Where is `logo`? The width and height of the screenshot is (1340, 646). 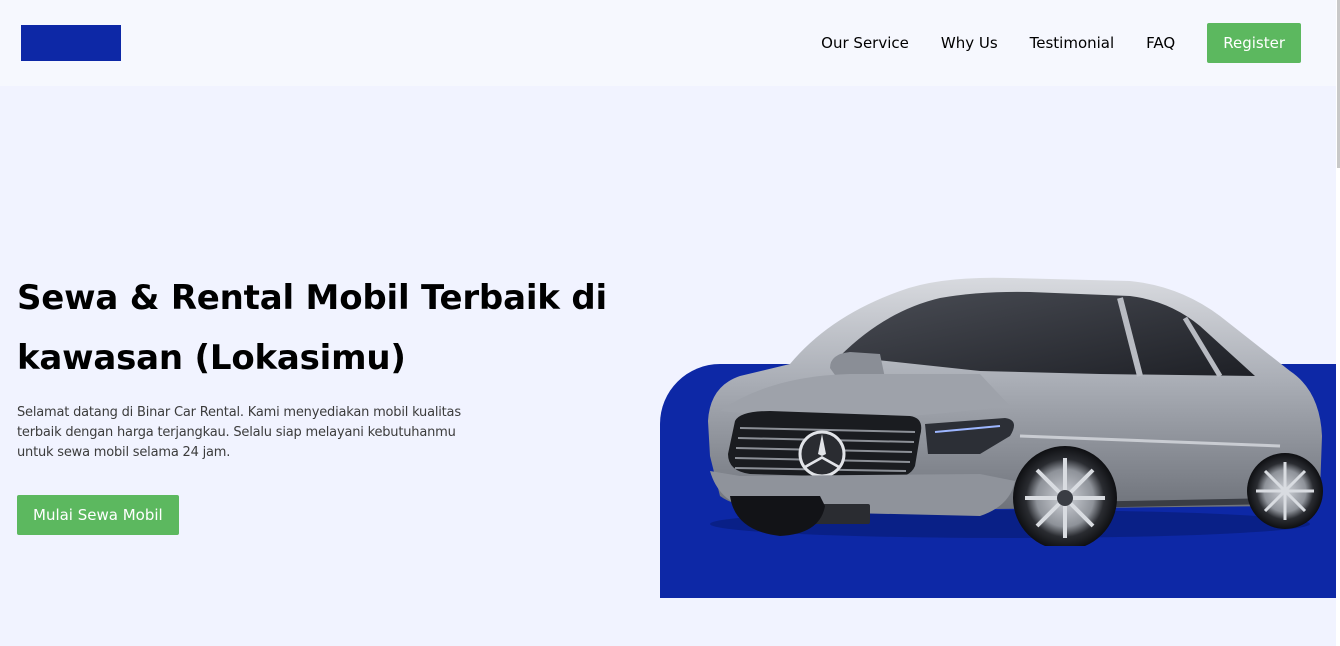 logo is located at coordinates (71, 43).